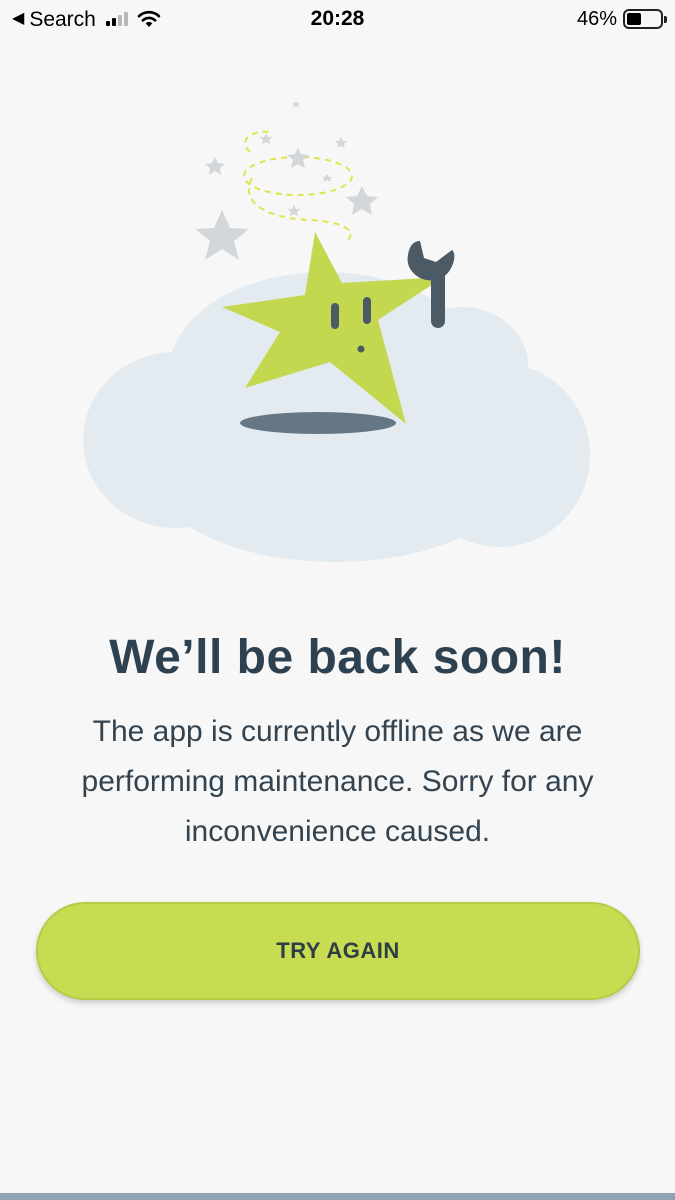 This screenshot has height=1200, width=675. What do you see at coordinates (645, 19) in the screenshot?
I see `battery-icon` at bounding box center [645, 19].